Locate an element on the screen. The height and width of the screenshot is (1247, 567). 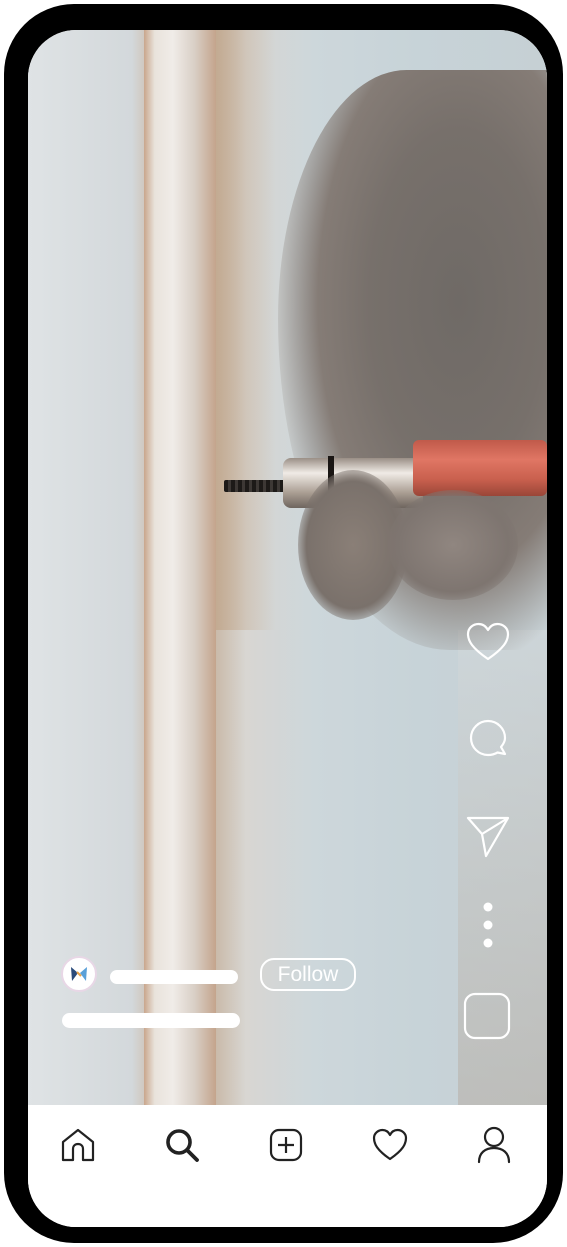
more-vertical-icon is located at coordinates (488, 925).